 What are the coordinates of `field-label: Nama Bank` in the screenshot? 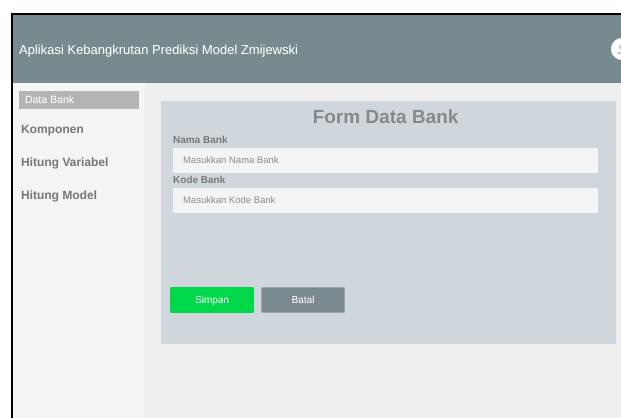 It's located at (200, 140).